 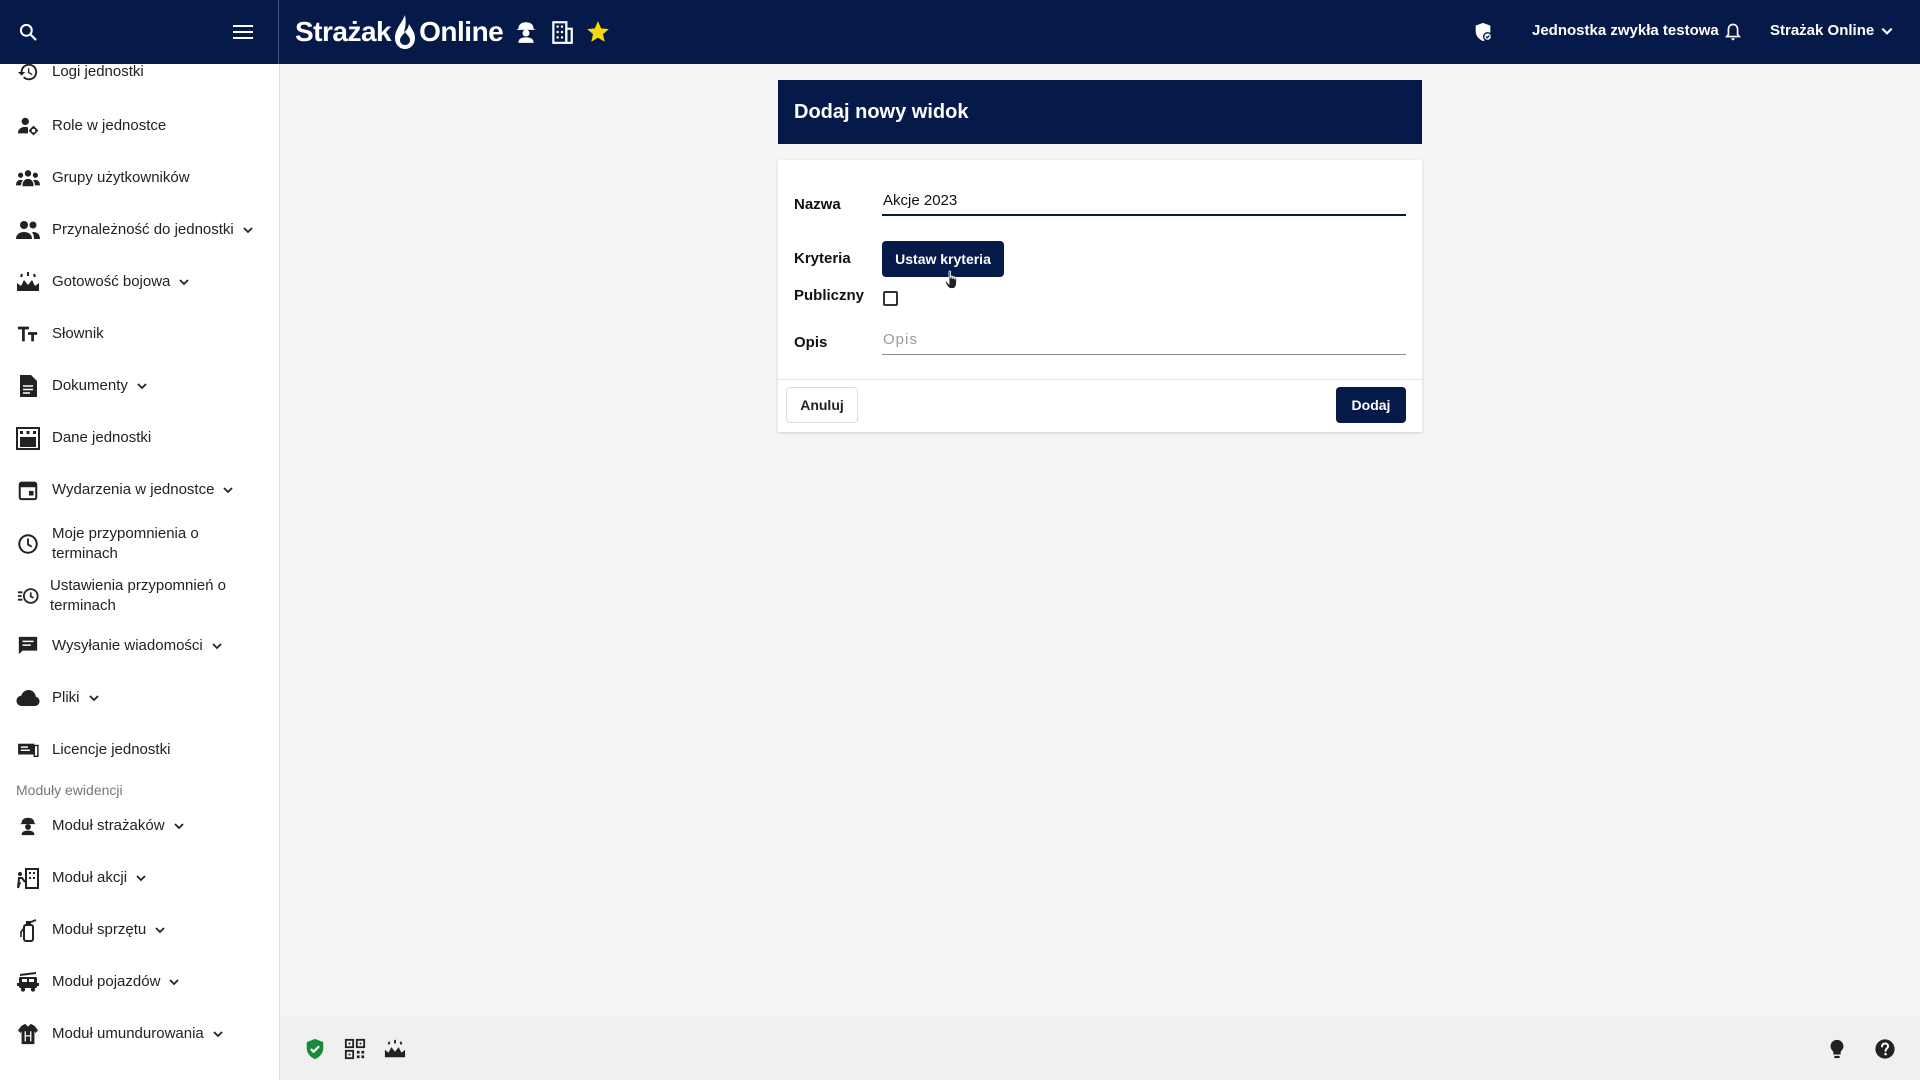 What do you see at coordinates (28, 386) in the screenshot?
I see `document-icon` at bounding box center [28, 386].